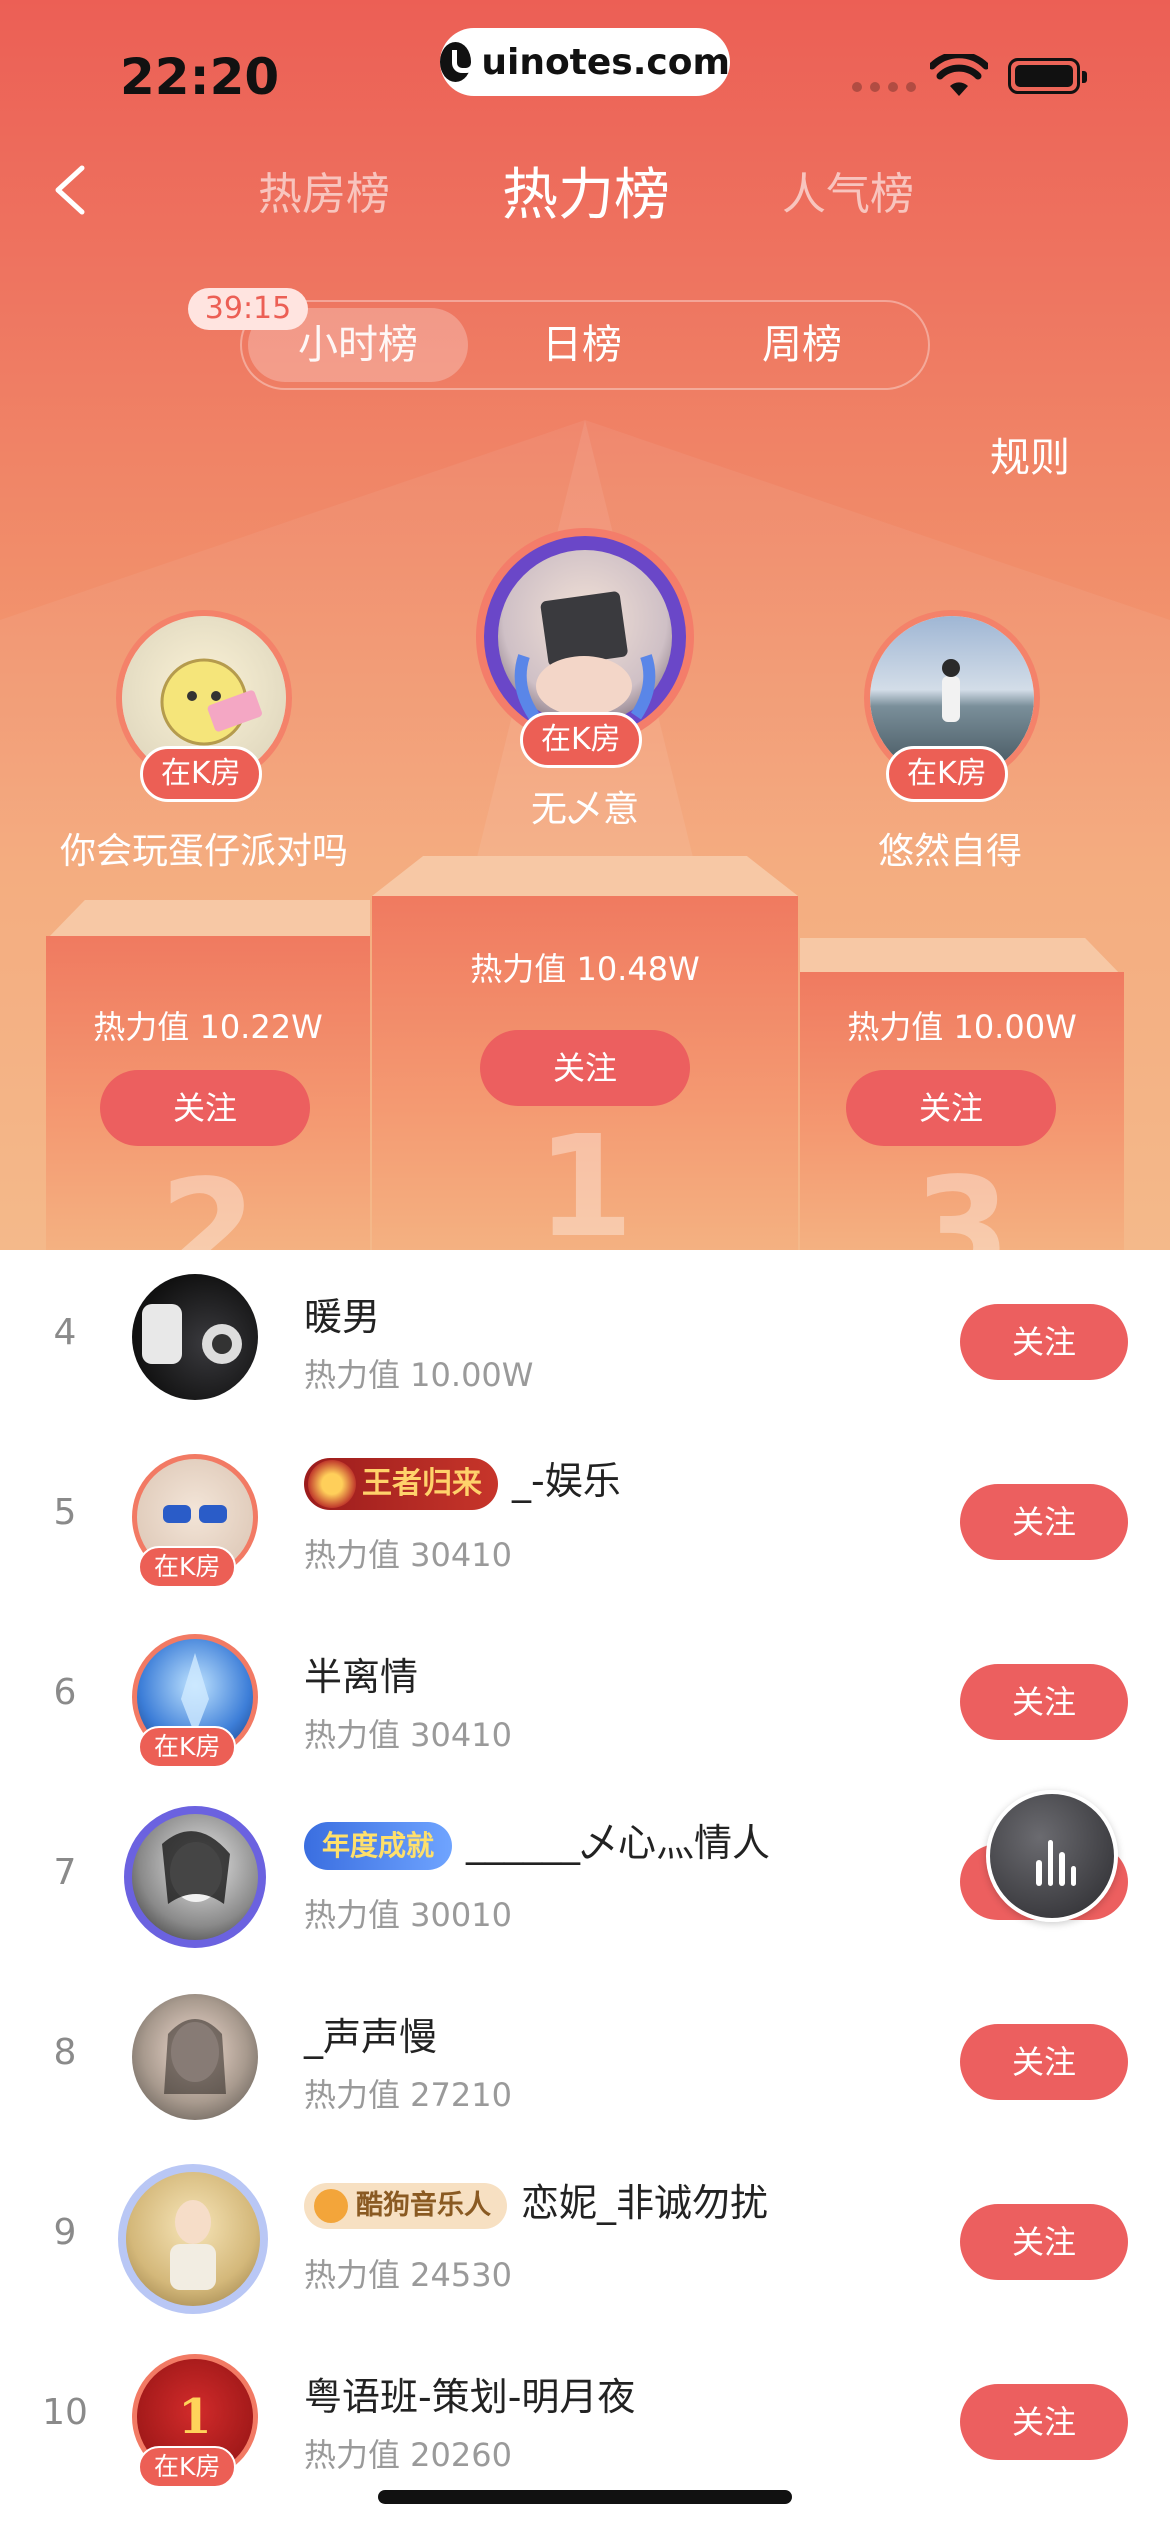 This screenshot has width=1170, height=2532. Describe the element at coordinates (208, 1027) in the screenshot. I see `podium-second-heat: 热力值 10.22W` at that location.